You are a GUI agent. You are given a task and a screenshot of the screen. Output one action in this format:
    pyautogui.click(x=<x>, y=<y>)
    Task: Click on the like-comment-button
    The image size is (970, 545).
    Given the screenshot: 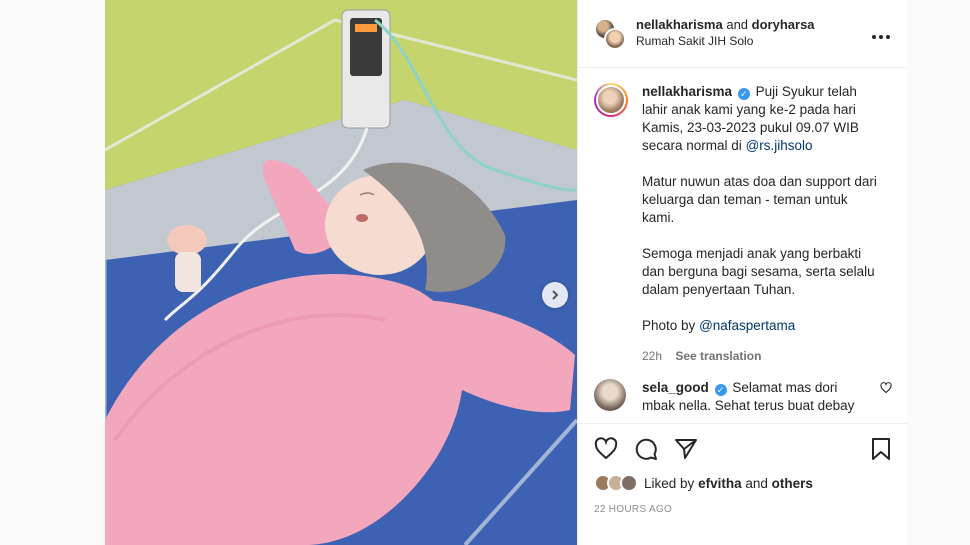 What is the action you would take?
    pyautogui.click(x=886, y=390)
    